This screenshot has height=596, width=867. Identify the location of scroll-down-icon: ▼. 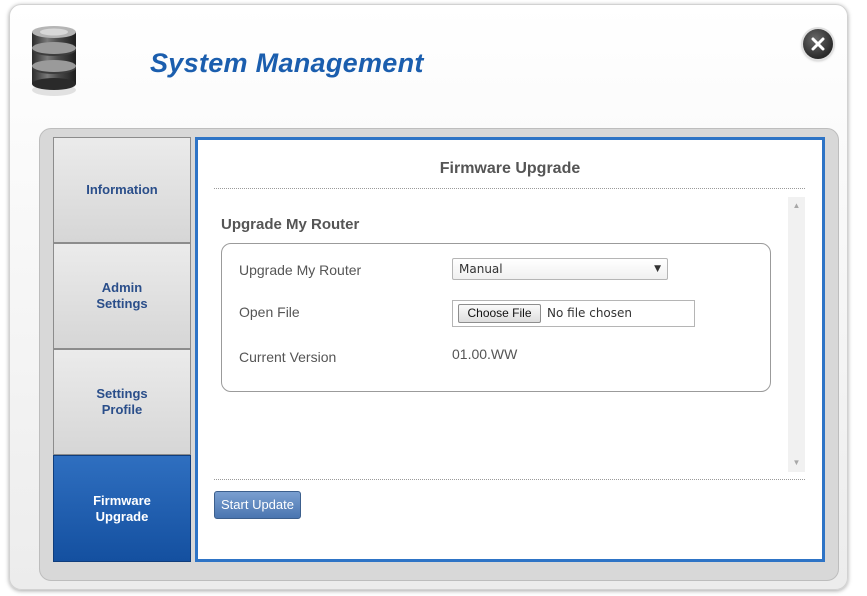
(796, 463).